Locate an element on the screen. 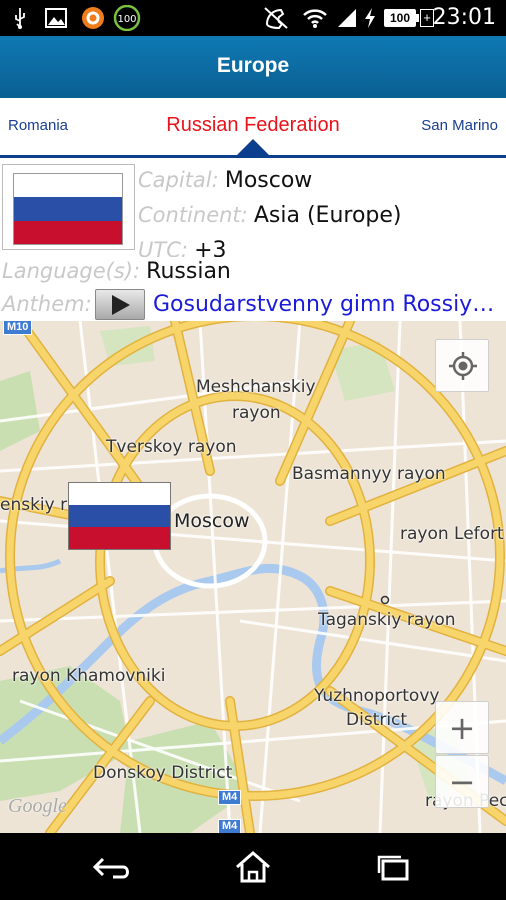 This screenshot has width=506, height=900. clock: 23:01 is located at coordinates (464, 17).